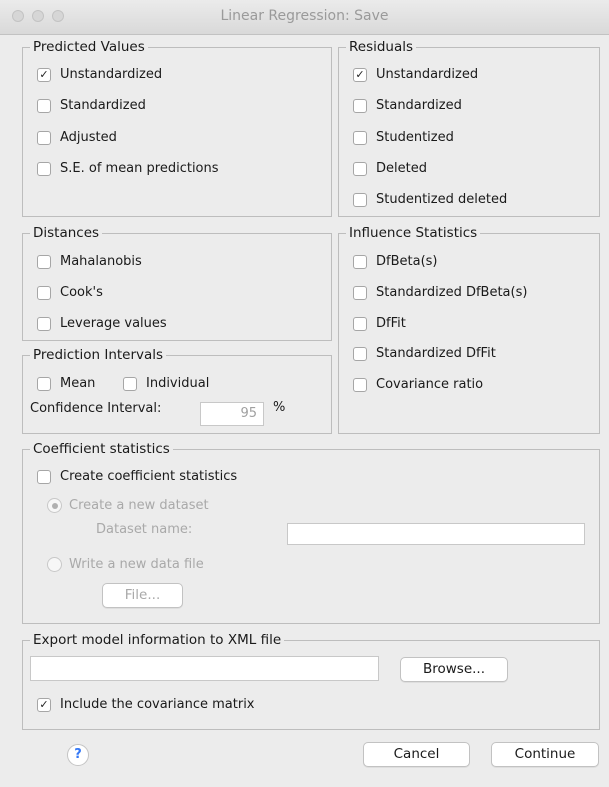  Describe the element at coordinates (391, 323) in the screenshot. I see `checkbox-label: DfFit` at that location.